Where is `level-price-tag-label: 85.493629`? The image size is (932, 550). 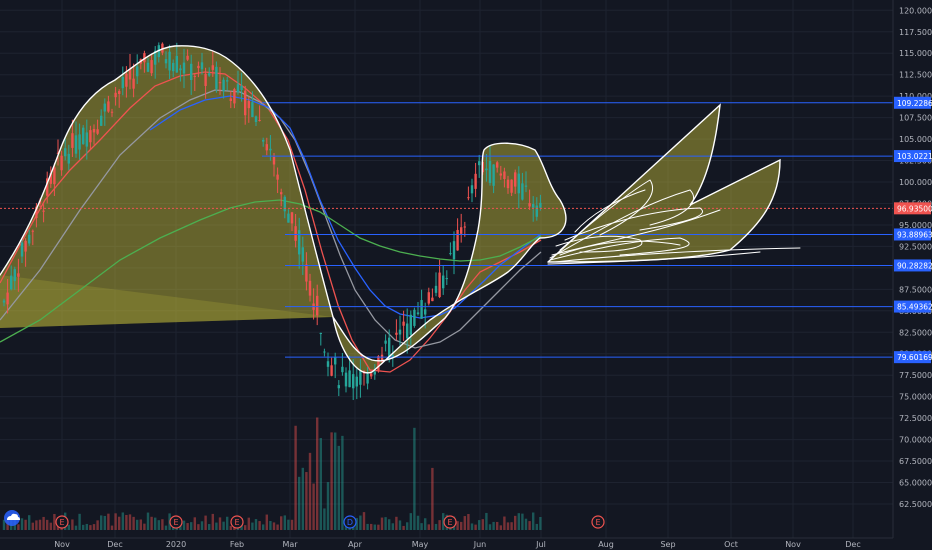
level-price-tag-label: 85.493629 is located at coordinates (914, 307).